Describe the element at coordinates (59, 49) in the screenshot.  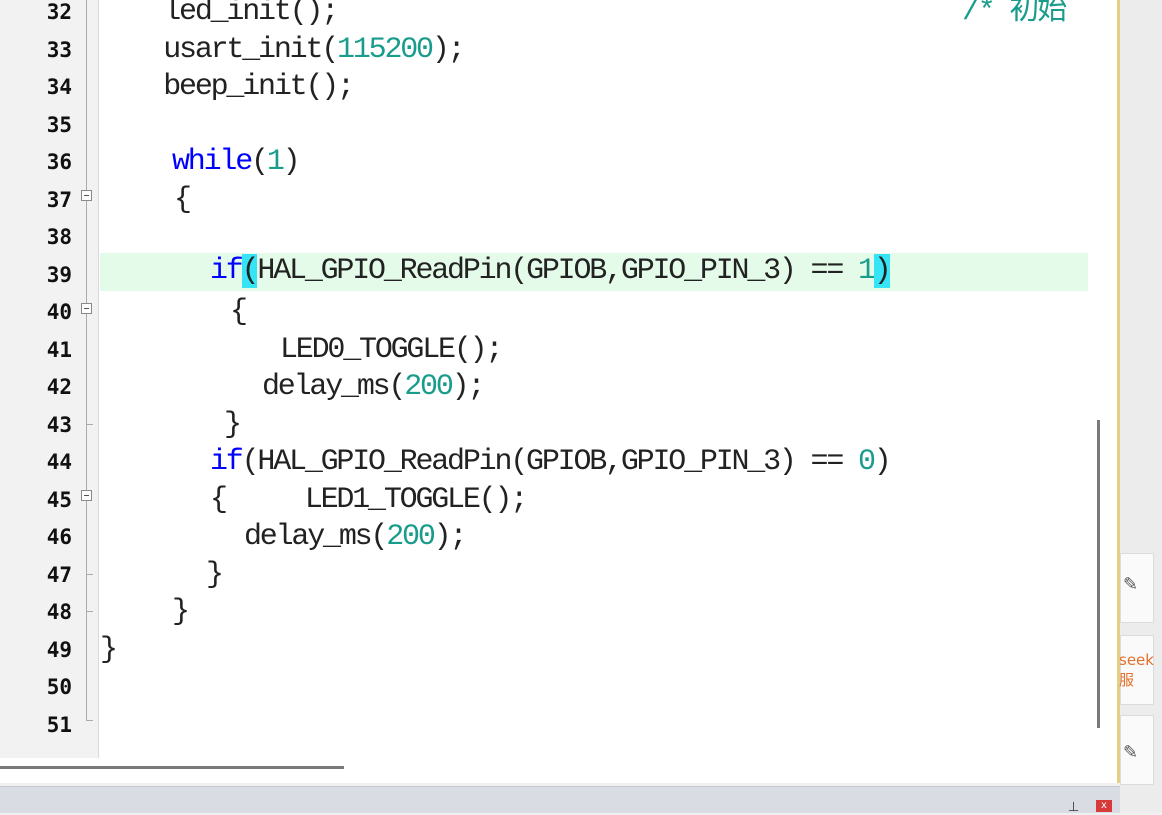
I see `line-number: 33` at that location.